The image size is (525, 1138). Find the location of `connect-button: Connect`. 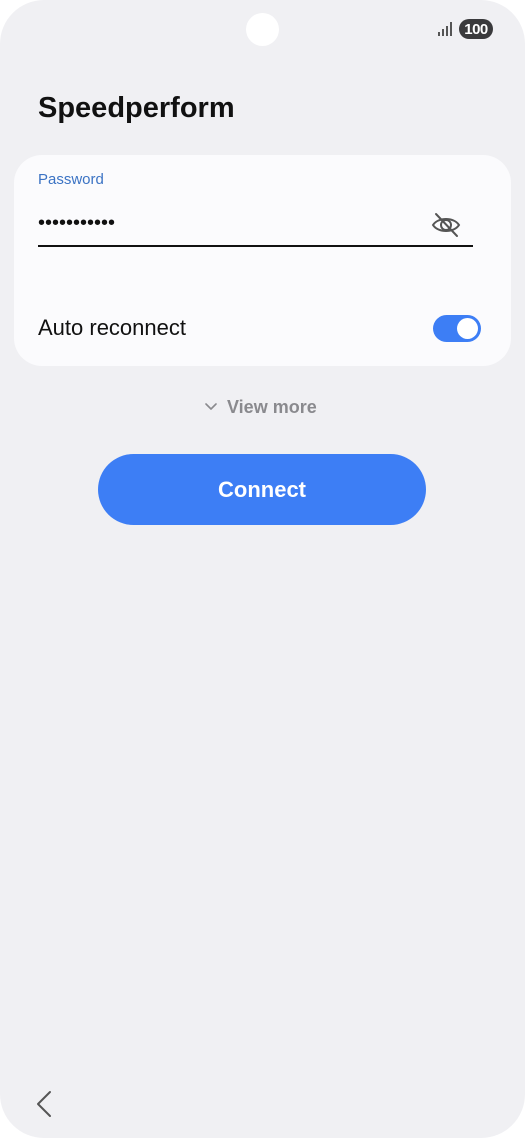

connect-button: Connect is located at coordinates (262, 489).